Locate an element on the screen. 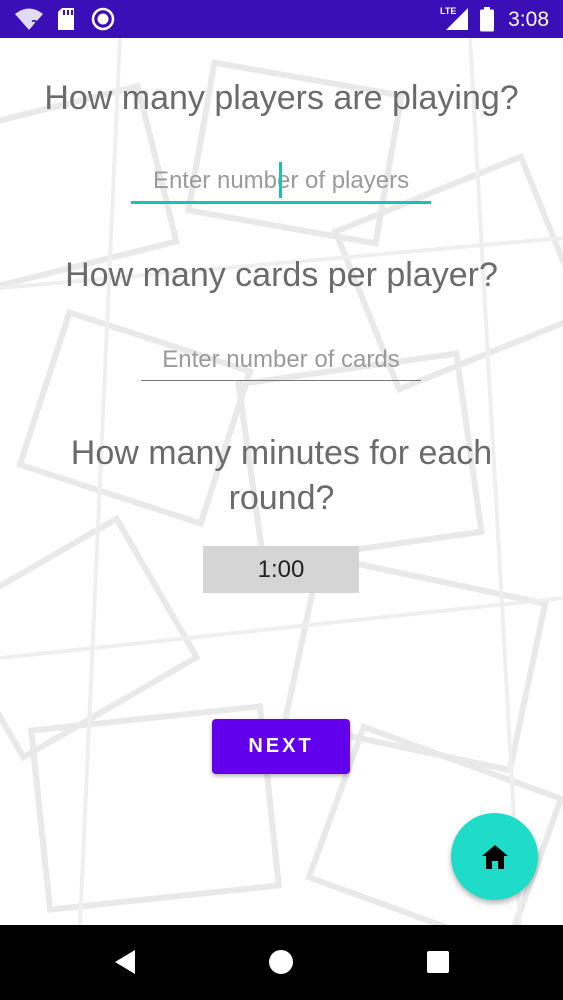 This screenshot has width=563, height=1000. recents-square-icon is located at coordinates (438, 962).